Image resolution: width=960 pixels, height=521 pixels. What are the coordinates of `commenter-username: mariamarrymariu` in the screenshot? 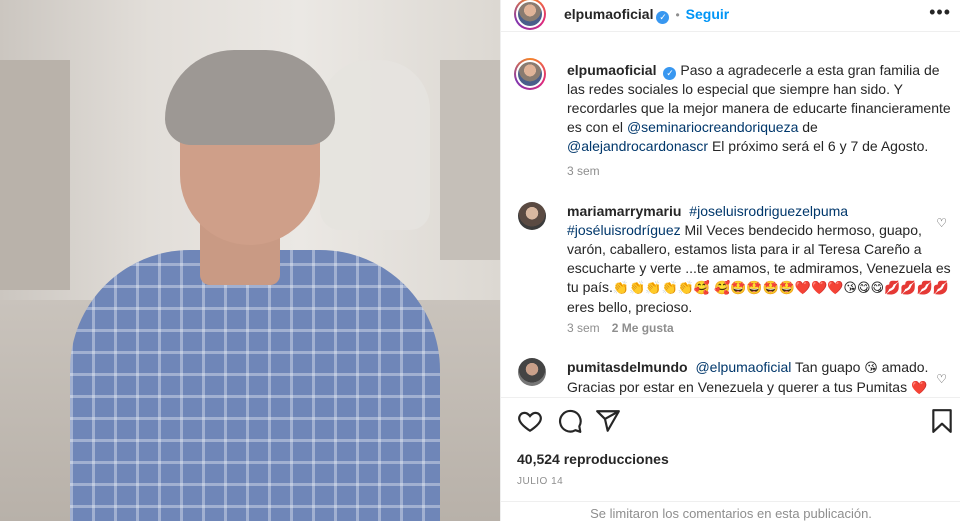 It's located at (624, 211).